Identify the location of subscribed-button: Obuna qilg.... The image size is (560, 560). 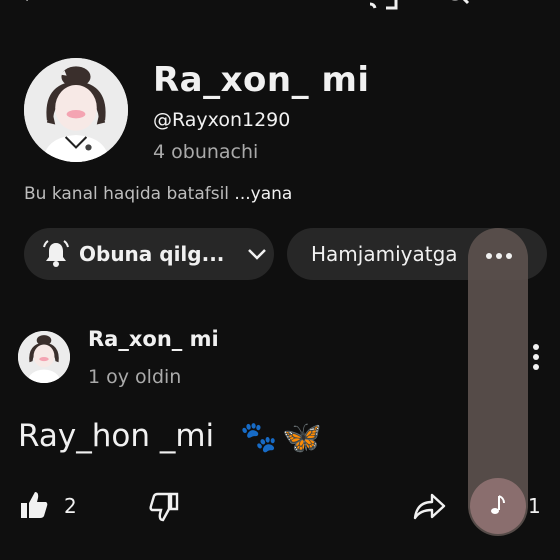
(149, 254).